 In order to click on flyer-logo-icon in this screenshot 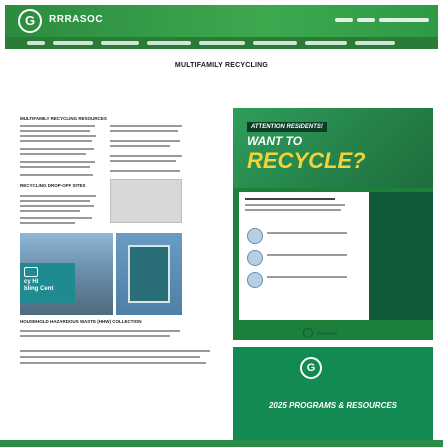, I will do `click(308, 333)`.